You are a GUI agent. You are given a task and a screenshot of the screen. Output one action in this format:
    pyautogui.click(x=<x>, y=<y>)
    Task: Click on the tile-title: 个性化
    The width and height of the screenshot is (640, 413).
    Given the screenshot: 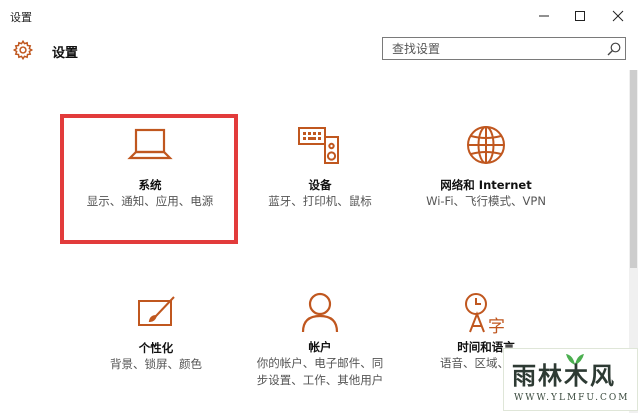 What is the action you would take?
    pyautogui.click(x=156, y=348)
    